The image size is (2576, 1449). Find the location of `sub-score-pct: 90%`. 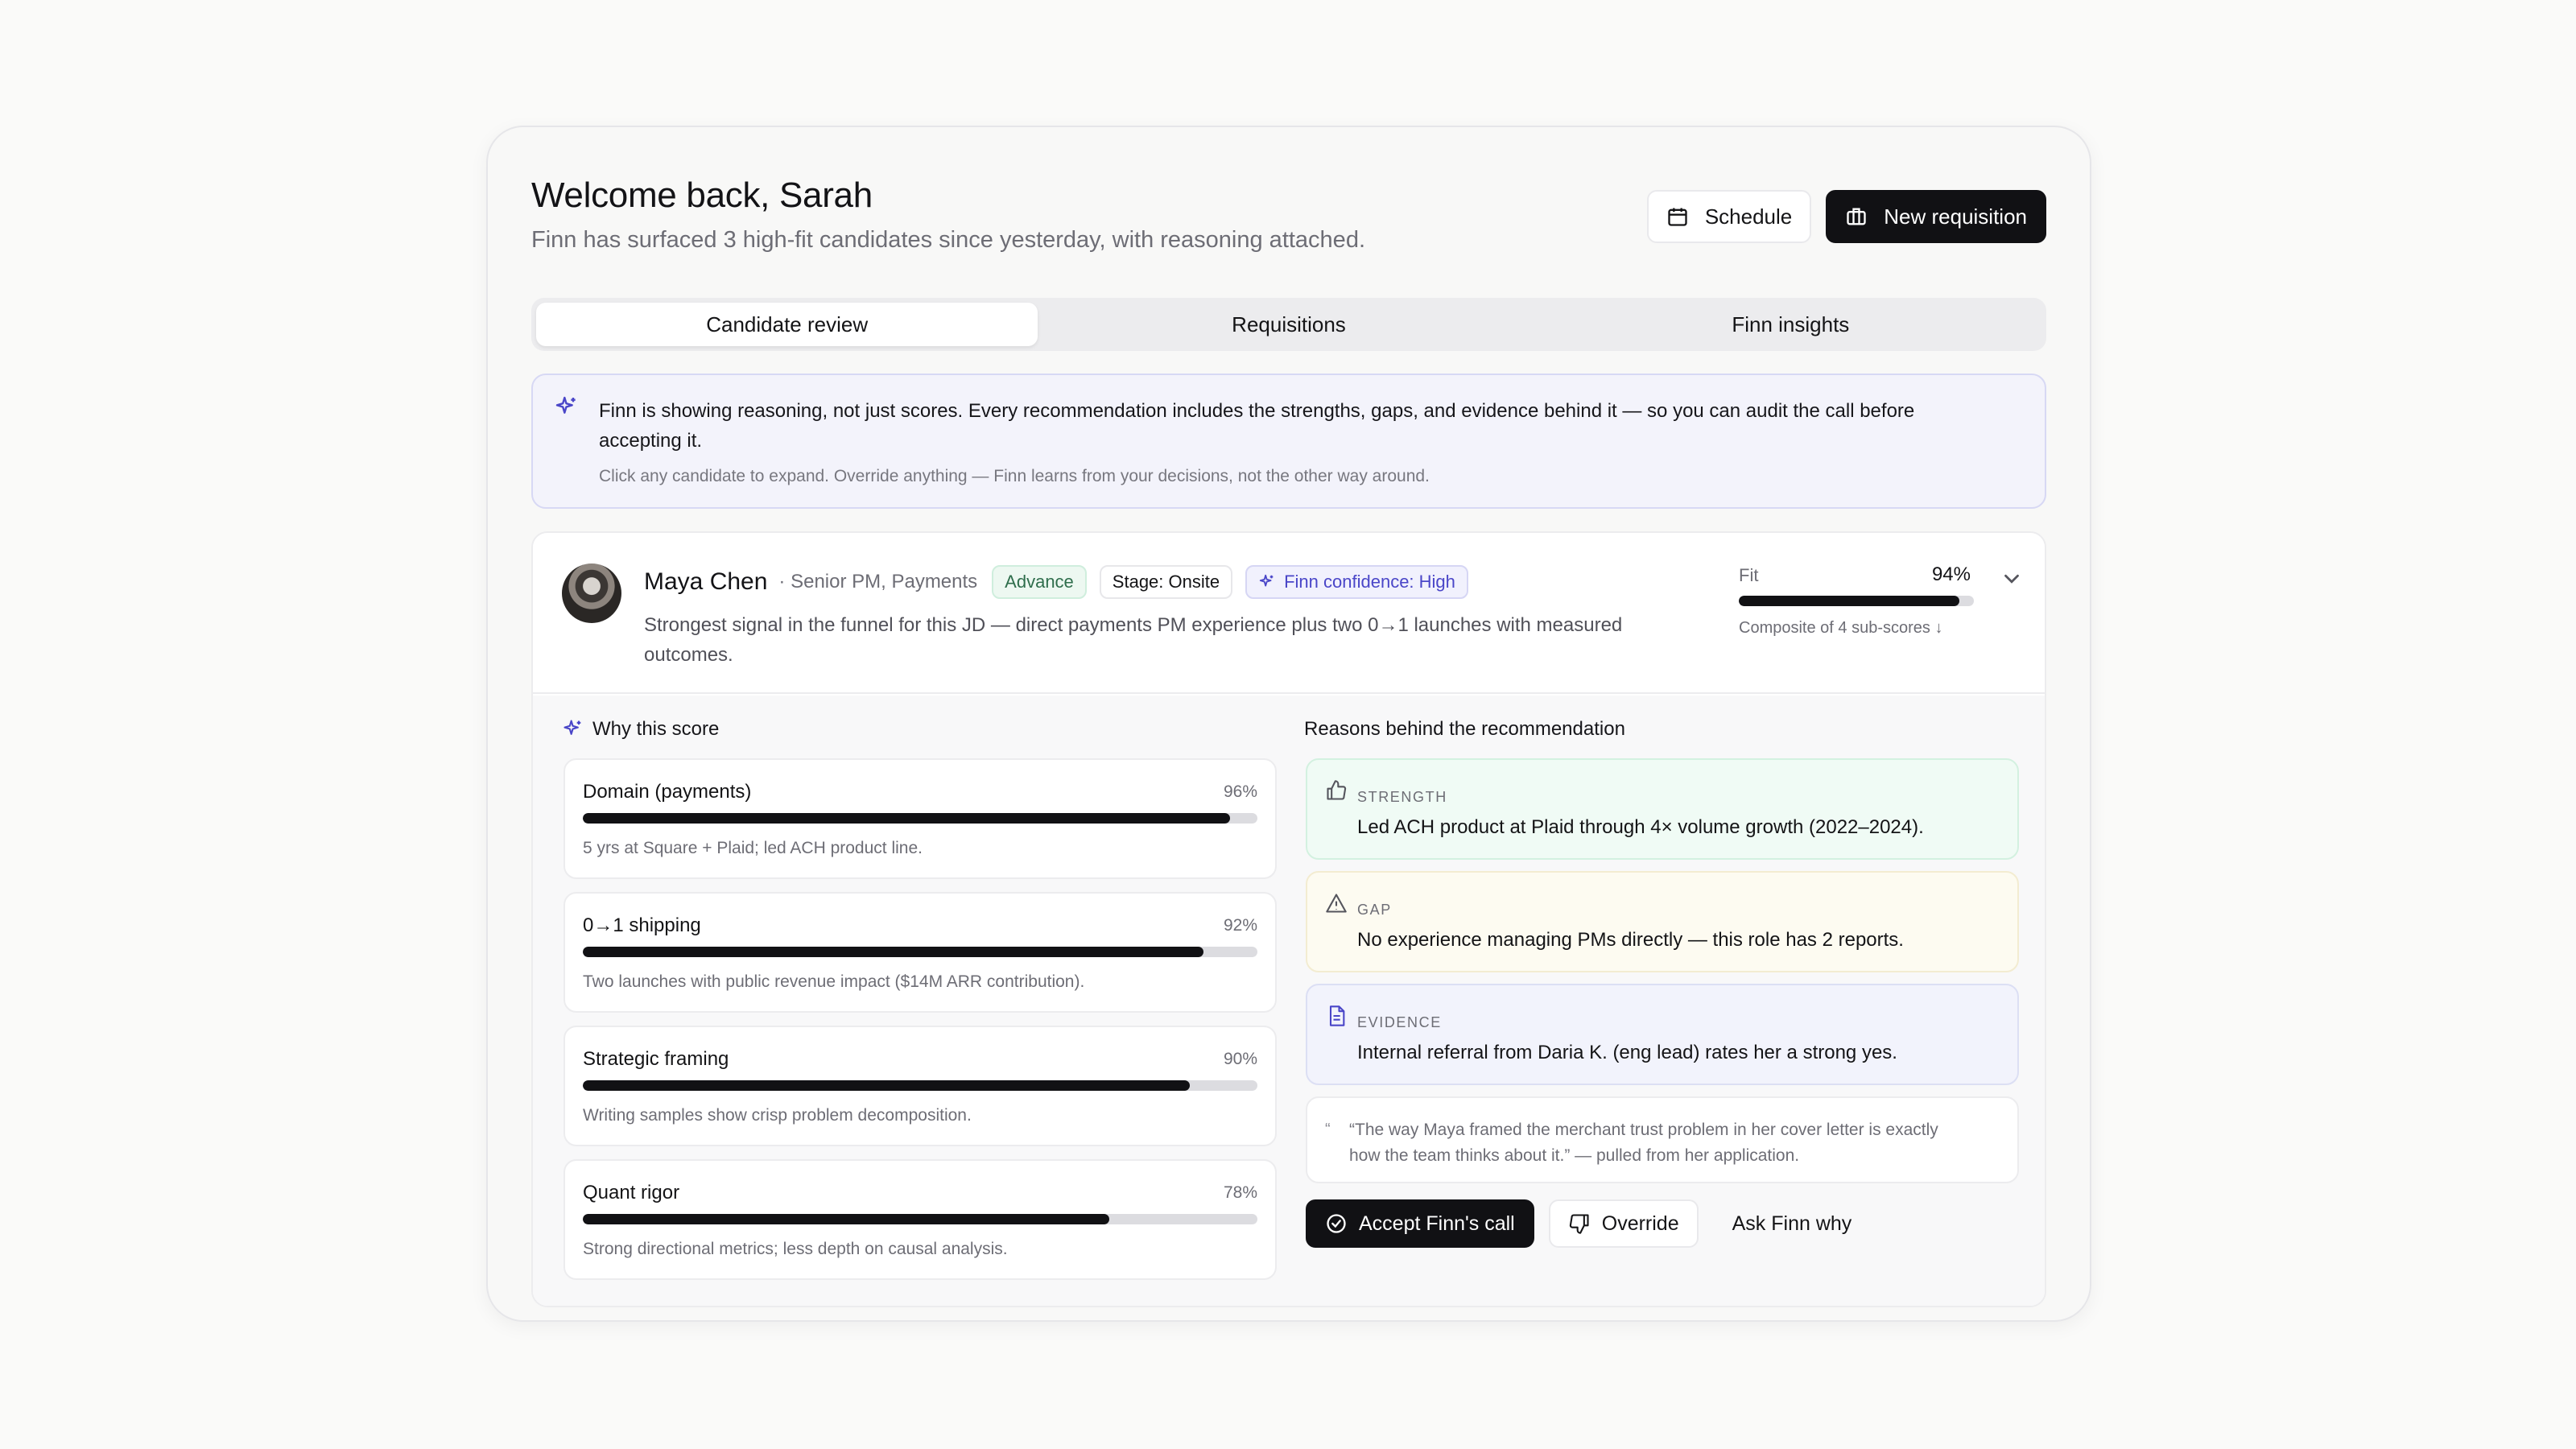

sub-score-pct: 90% is located at coordinates (1240, 1059).